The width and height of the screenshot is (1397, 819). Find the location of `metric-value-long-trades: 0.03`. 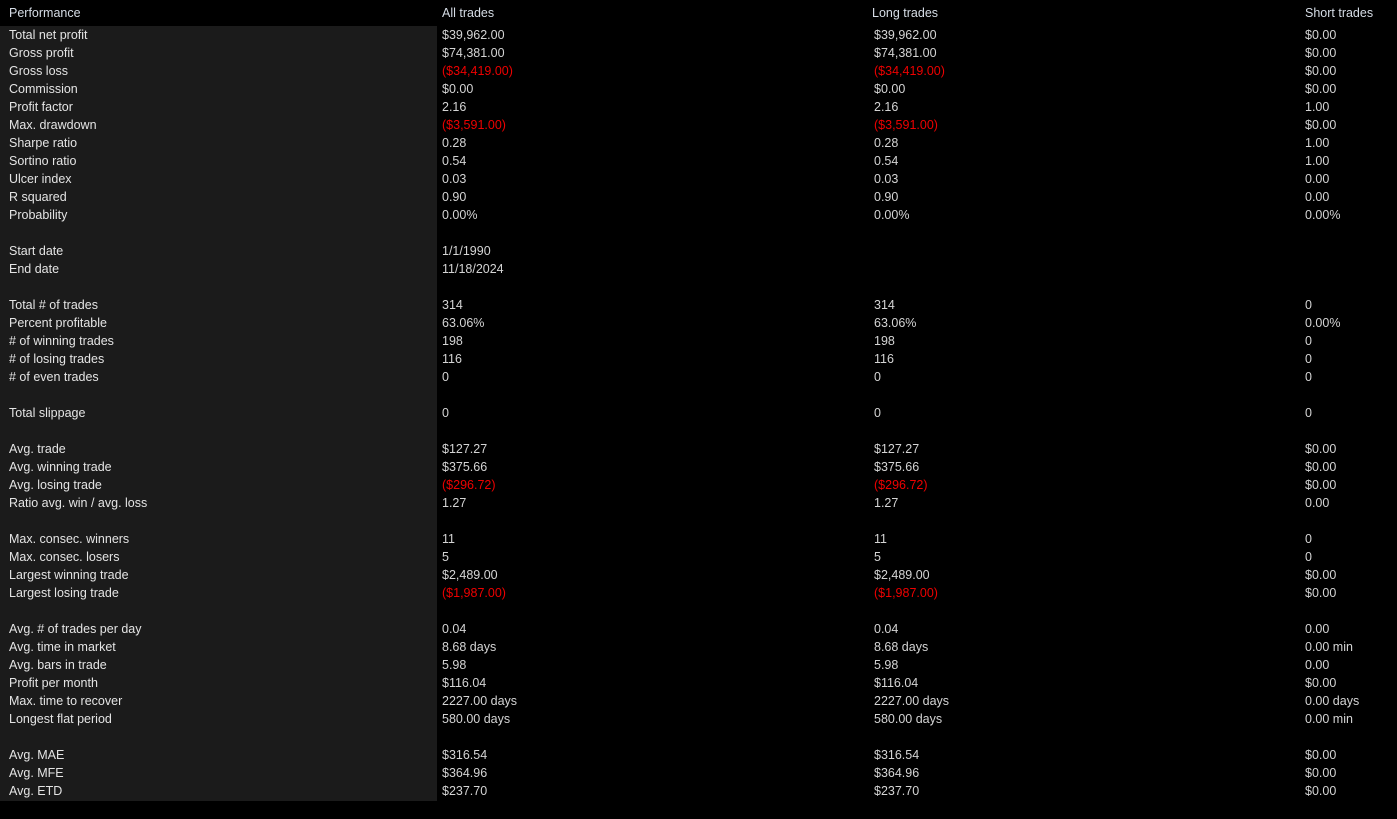

metric-value-long-trades: 0.03 is located at coordinates (886, 179).